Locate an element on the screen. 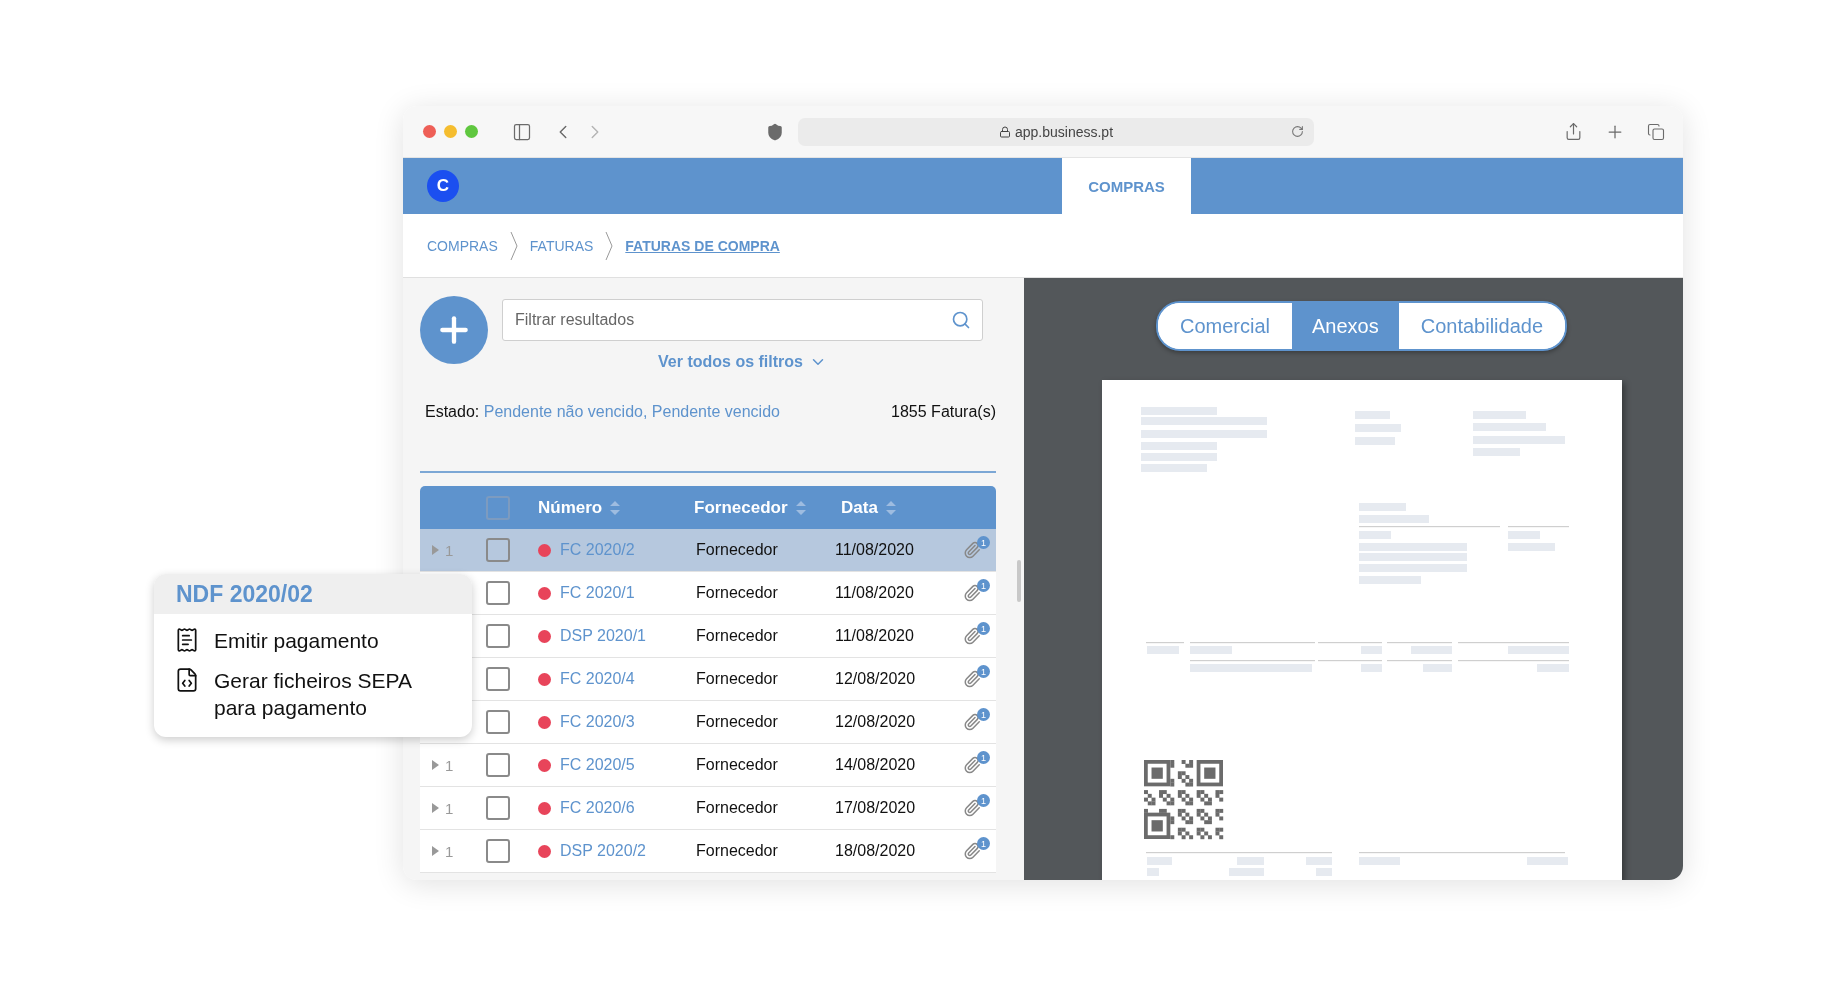 The image size is (1839, 985). filters-link: Ver todos os filtros is located at coordinates (742, 362).